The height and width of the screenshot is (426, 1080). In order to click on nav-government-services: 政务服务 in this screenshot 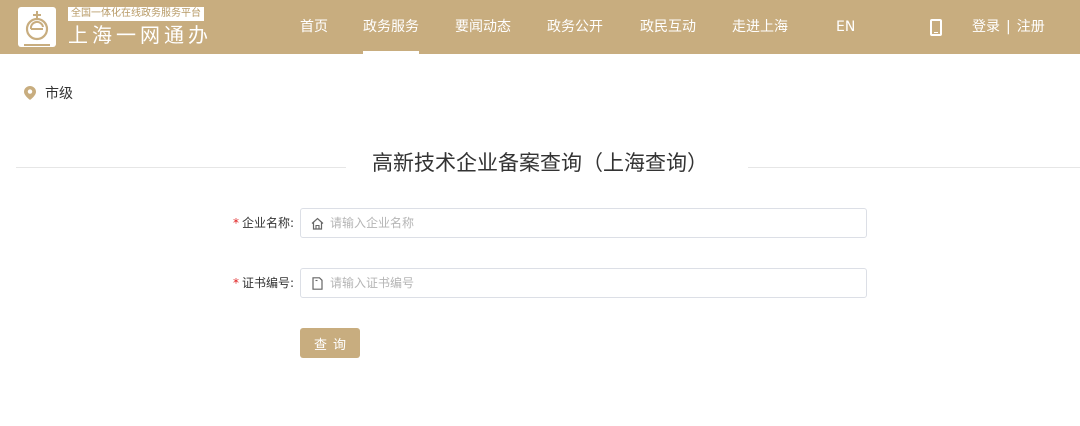, I will do `click(391, 27)`.